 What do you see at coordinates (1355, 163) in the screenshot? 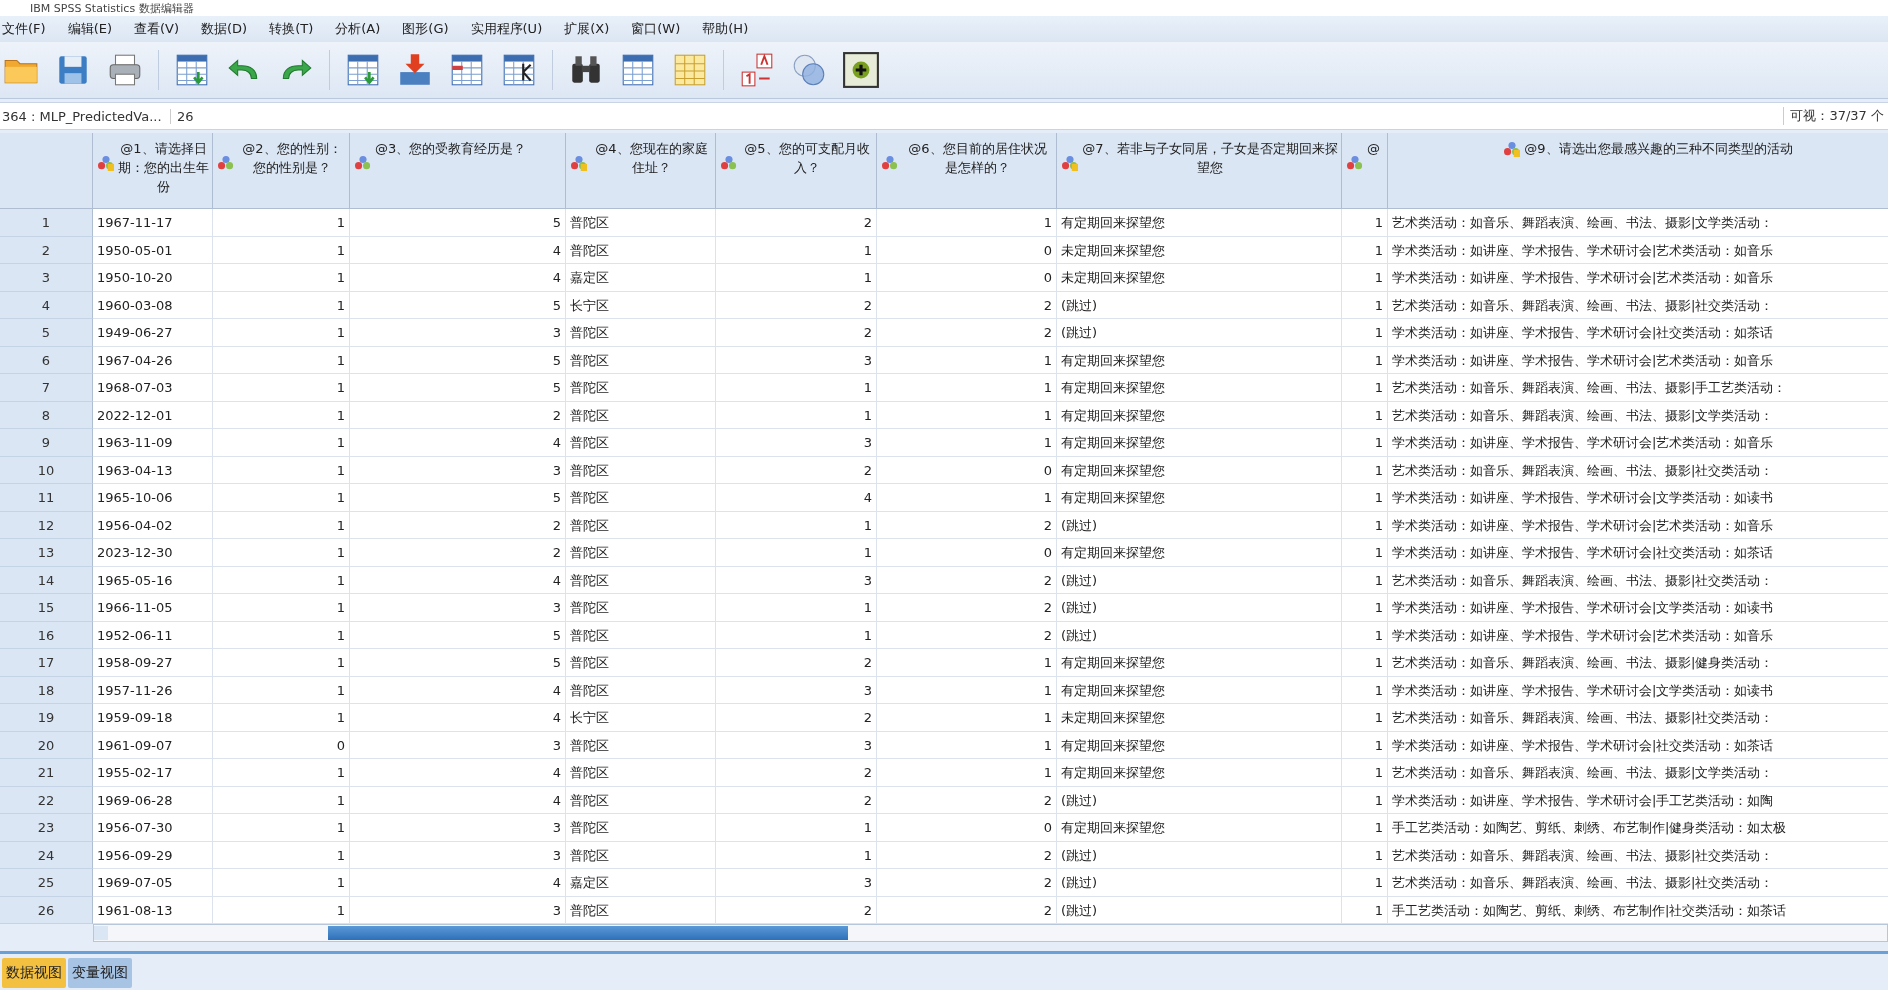
I see `nominal-measure-icon` at bounding box center [1355, 163].